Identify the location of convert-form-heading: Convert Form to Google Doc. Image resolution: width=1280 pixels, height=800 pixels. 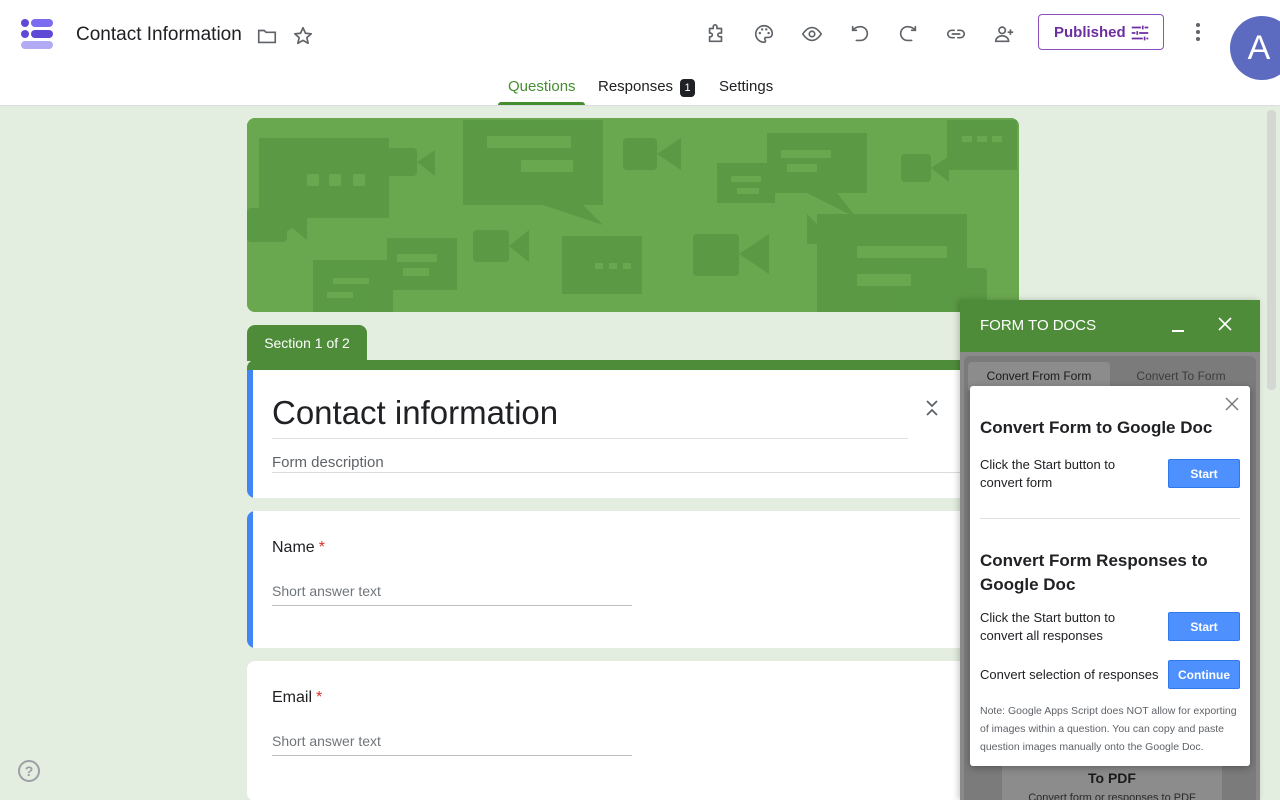
(1096, 427).